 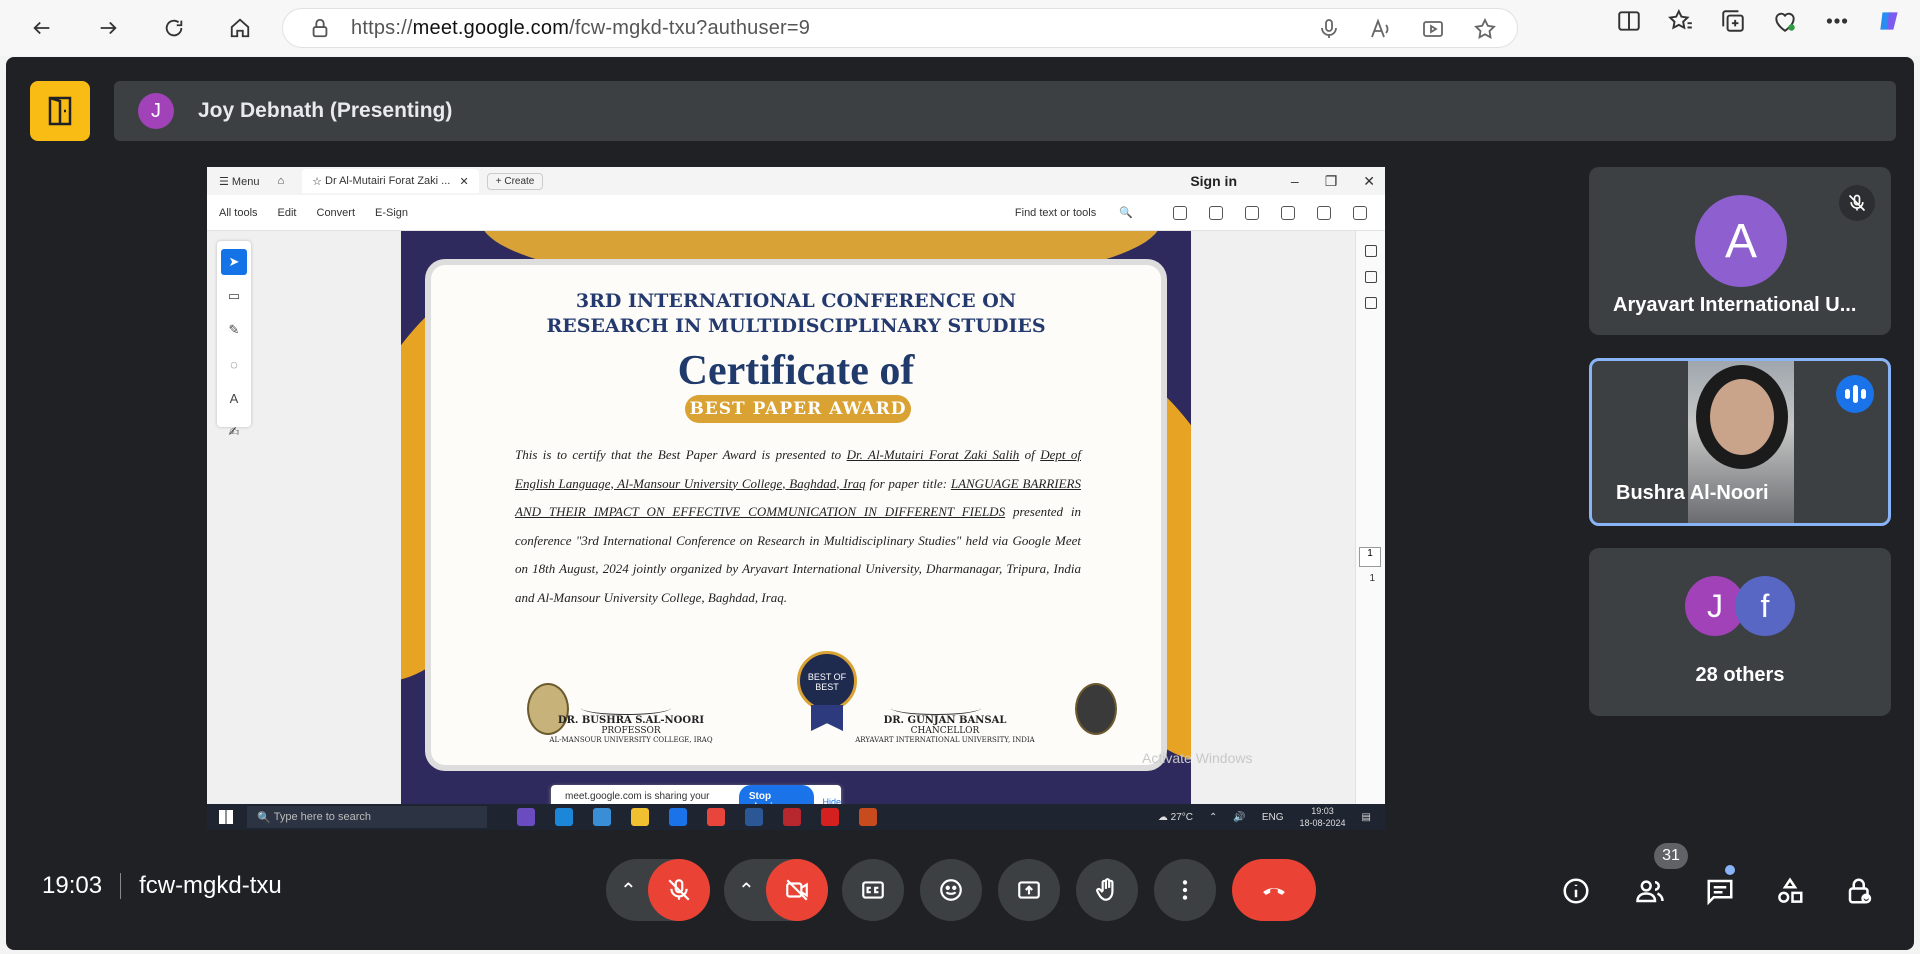 I want to click on participant-tile-others: J f 28 others, so click(x=1740, y=632).